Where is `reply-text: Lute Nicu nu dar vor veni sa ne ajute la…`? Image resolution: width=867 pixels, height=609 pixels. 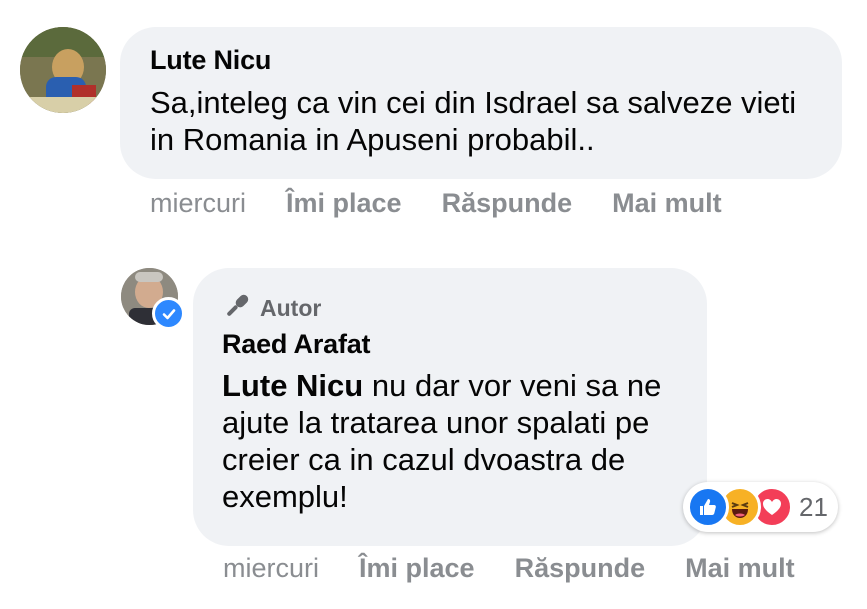 reply-text: Lute Nicu nu dar vor veni sa ne ajute la… is located at coordinates (450, 441).